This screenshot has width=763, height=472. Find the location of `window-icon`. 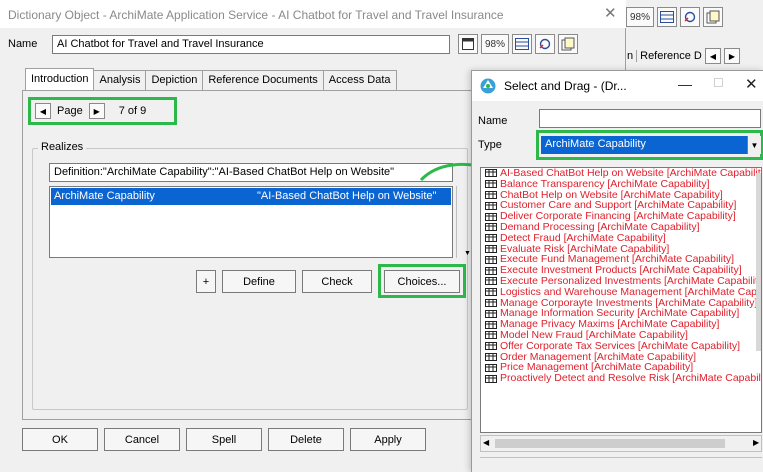

window-icon is located at coordinates (468, 44).